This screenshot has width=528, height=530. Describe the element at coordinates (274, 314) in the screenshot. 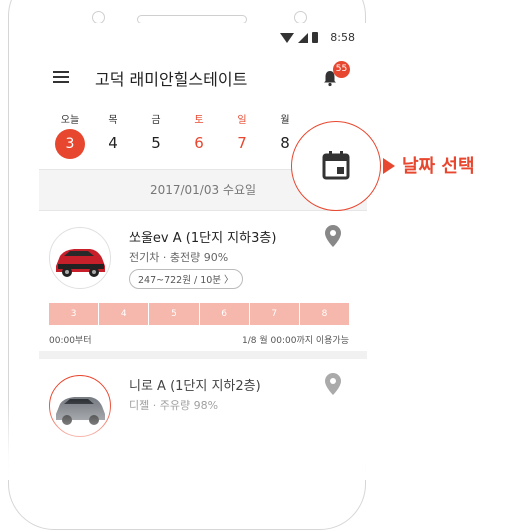

I see `timeline-slot: 7` at that location.